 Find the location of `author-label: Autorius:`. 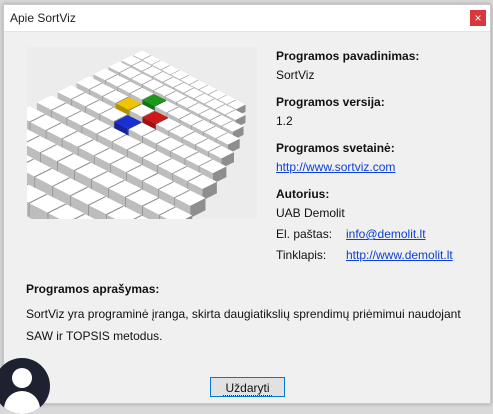

author-label: Autorius: is located at coordinates (303, 194).